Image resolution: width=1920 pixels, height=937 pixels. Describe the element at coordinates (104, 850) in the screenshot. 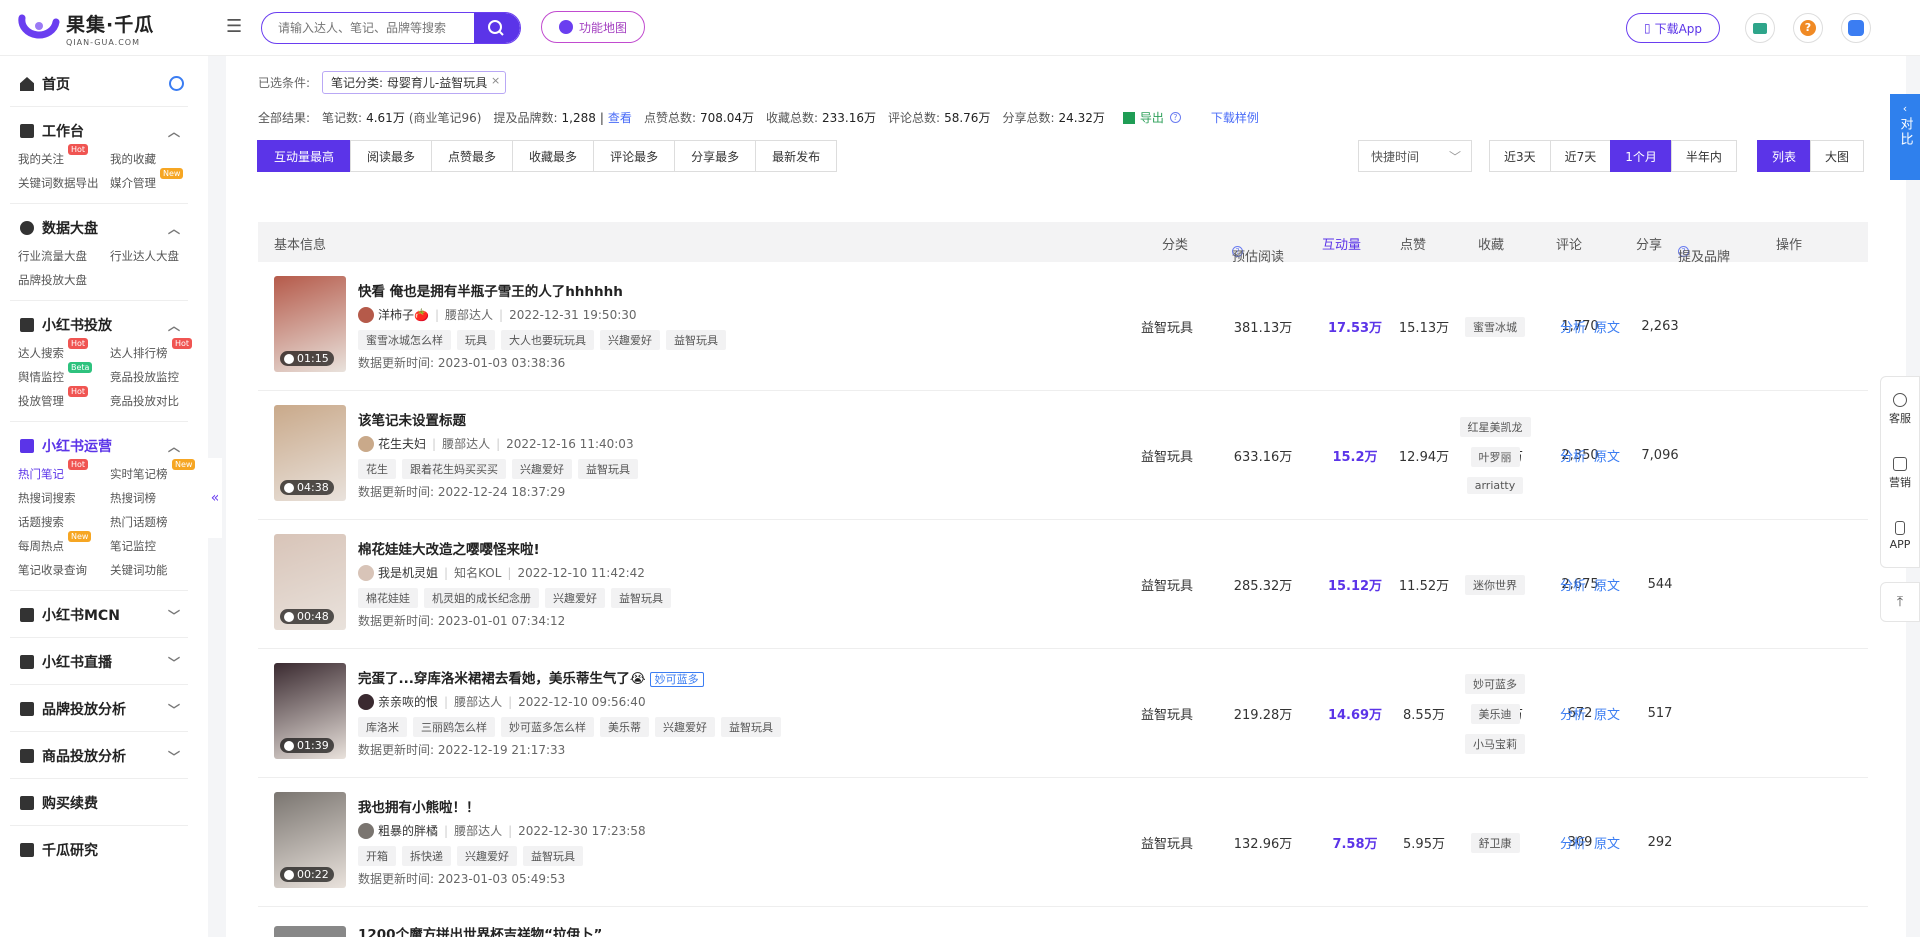

I see `sidebar-item-research: 千瓜研究` at that location.